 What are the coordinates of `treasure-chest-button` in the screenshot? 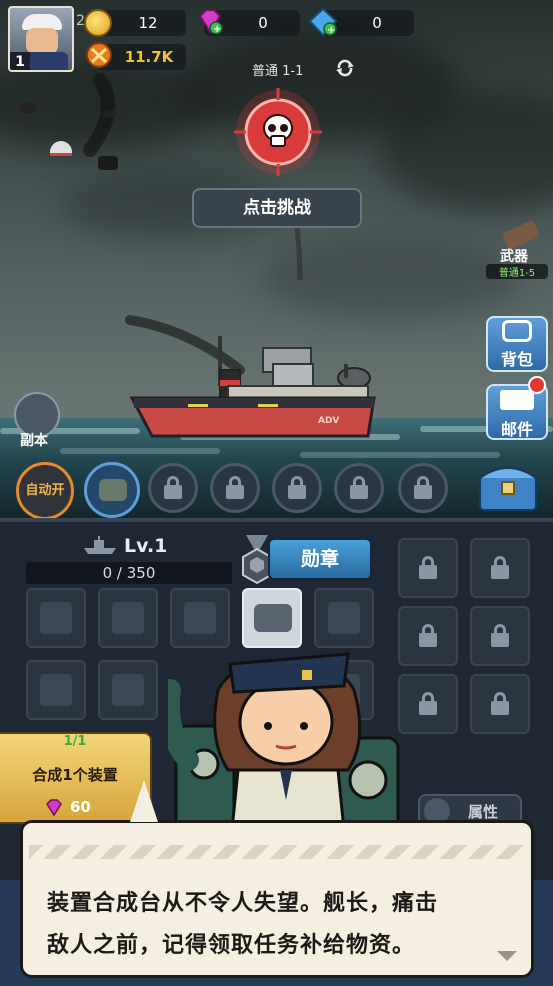 It's located at (508, 487).